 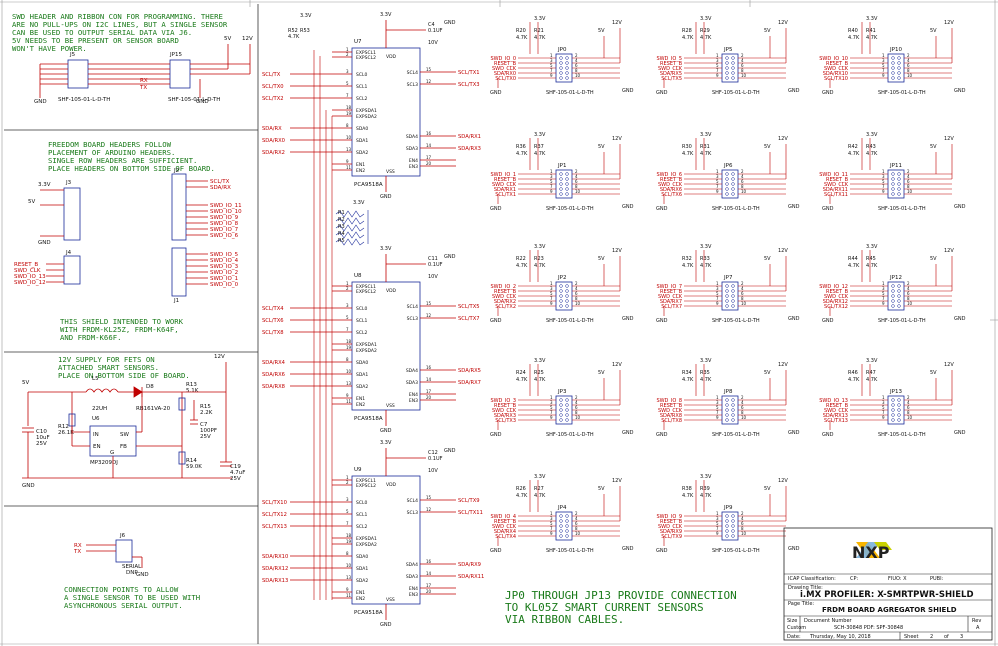 What do you see at coordinates (349, 401) in the screenshot?
I see `mux-pin-number: 11` at bounding box center [349, 401].